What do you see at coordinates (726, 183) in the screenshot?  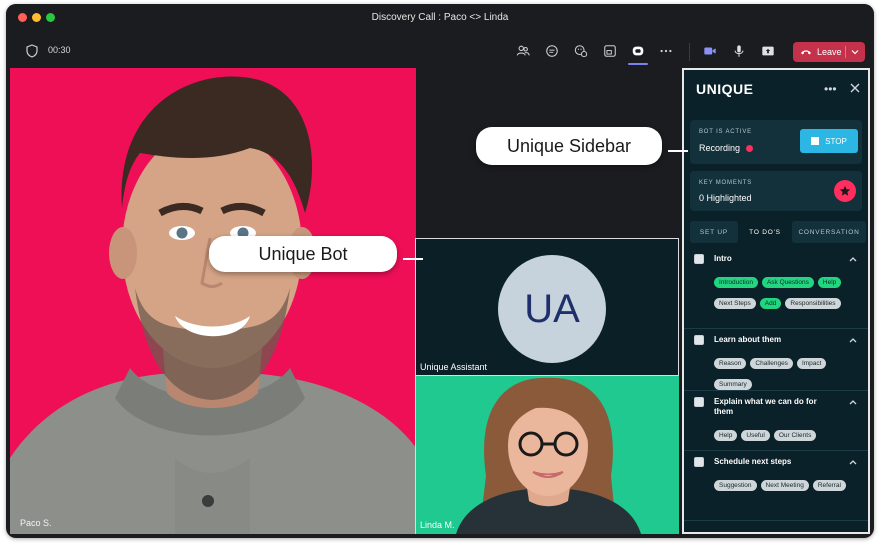 I see `key-moments-label: KEY MOMENTS` at bounding box center [726, 183].